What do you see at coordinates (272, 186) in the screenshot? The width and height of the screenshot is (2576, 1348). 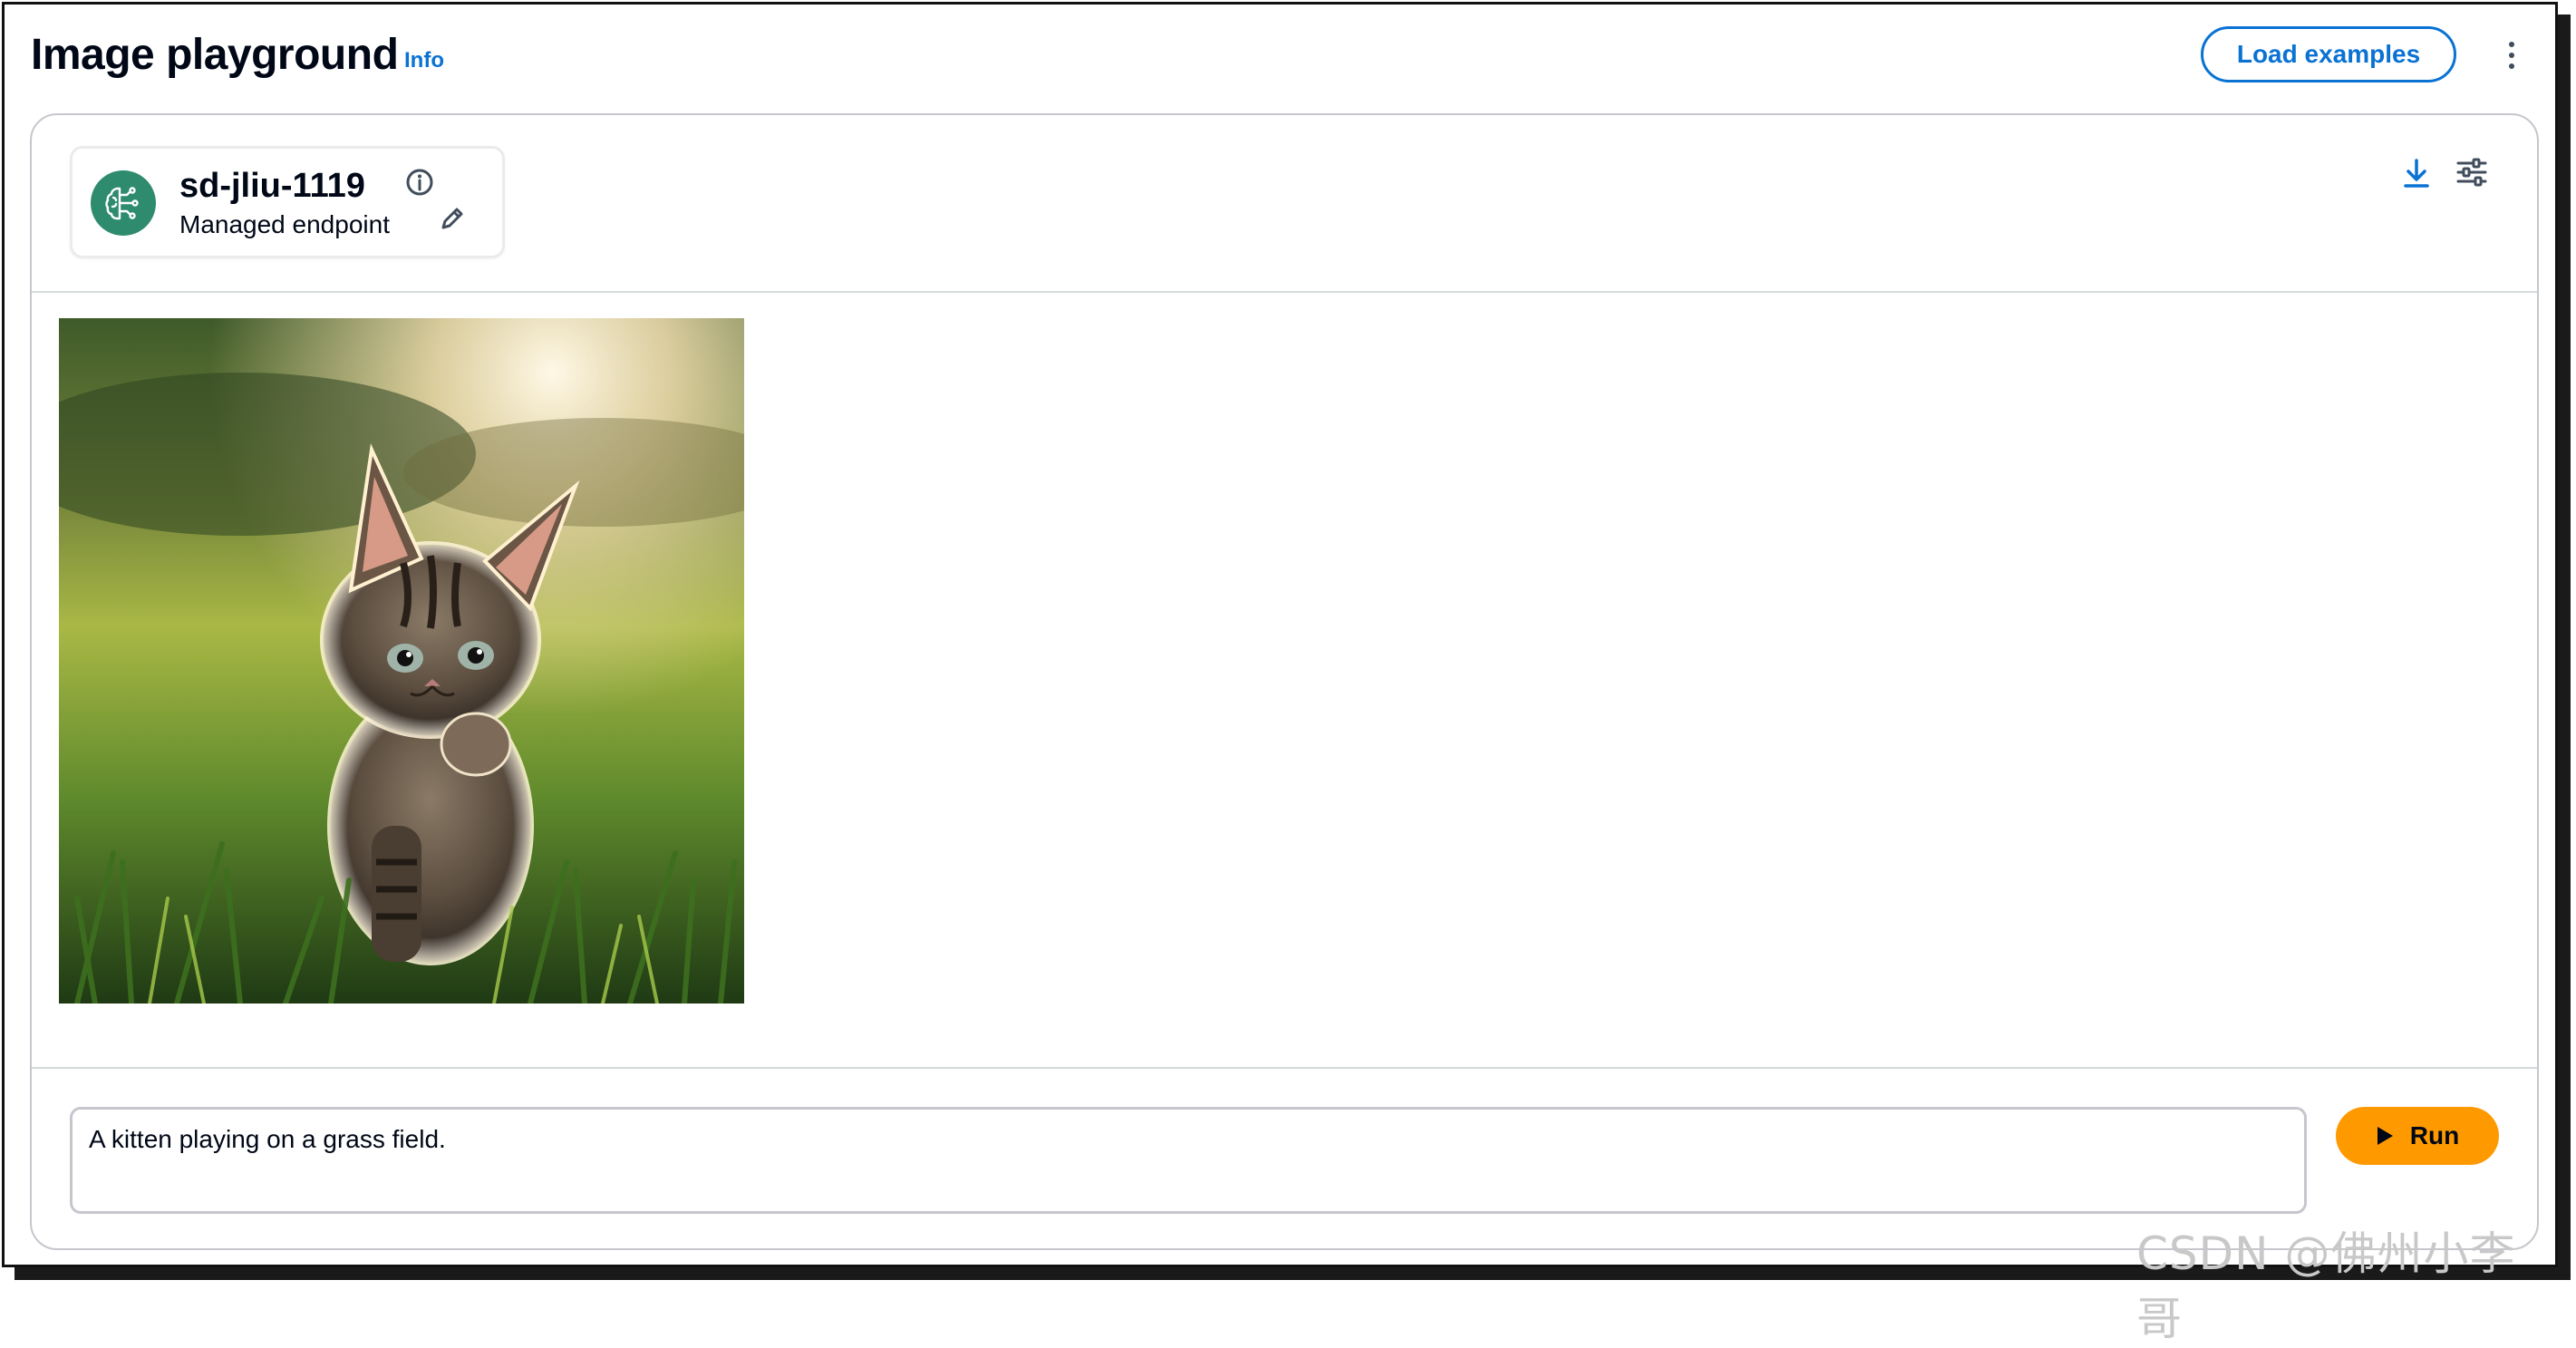 I see `model-name: sd-jliu-1119` at bounding box center [272, 186].